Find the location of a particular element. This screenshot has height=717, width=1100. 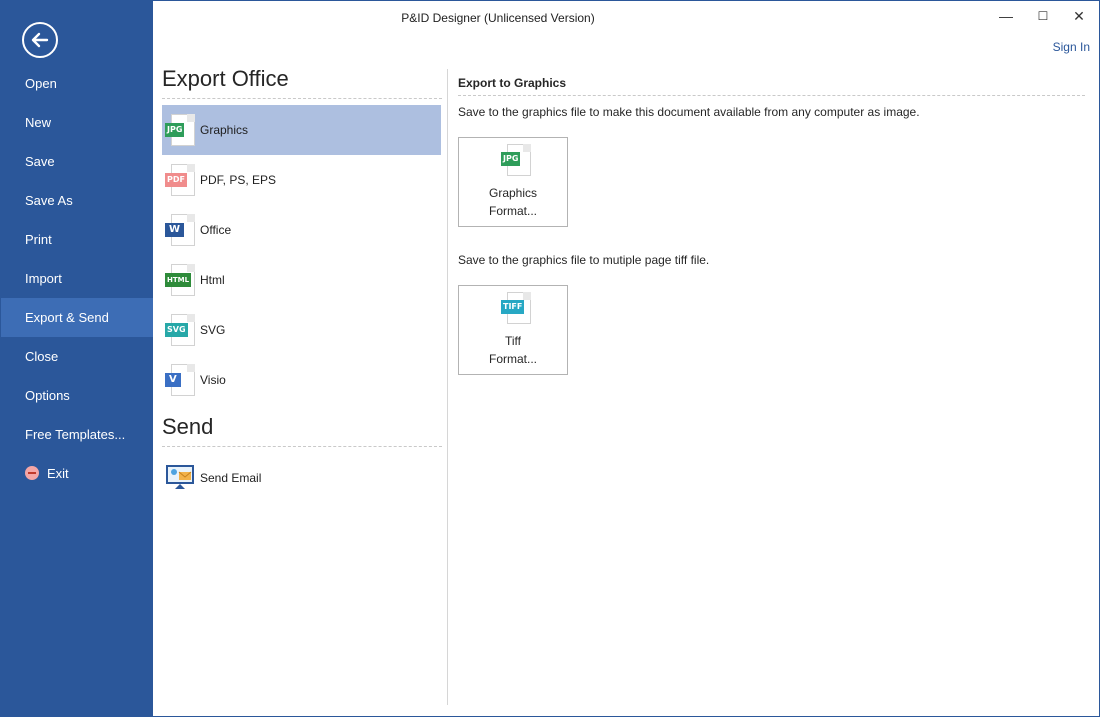

option-pdf-ps-eps: PDF PDF, PS, EPS is located at coordinates (302, 180).